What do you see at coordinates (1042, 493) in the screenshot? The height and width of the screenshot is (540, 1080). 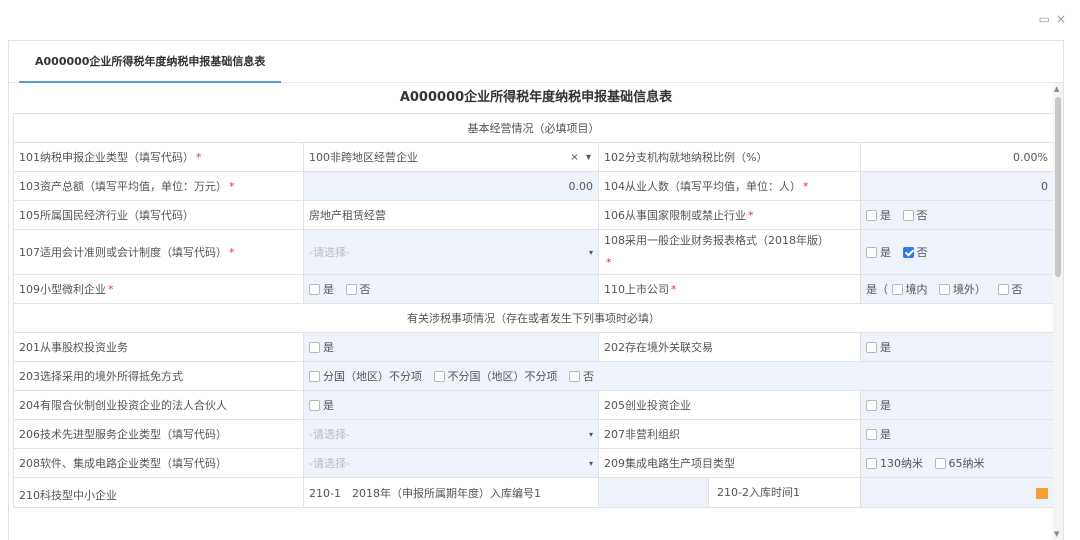 I see `calendar-icon` at bounding box center [1042, 493].